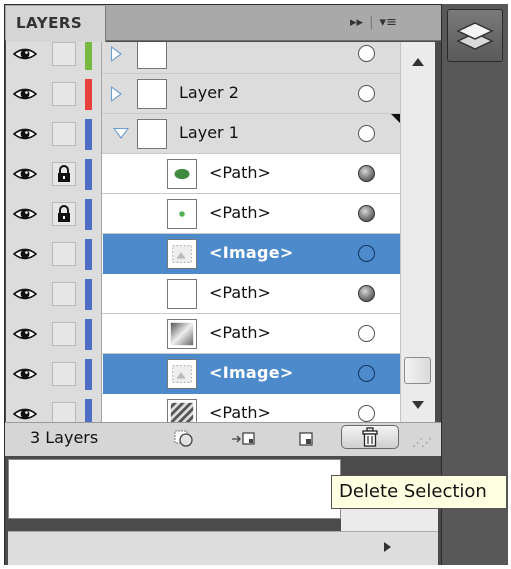 The height and width of the screenshot is (569, 511). What do you see at coordinates (395, 118) in the screenshot?
I see `current-layer-indicator` at bounding box center [395, 118].